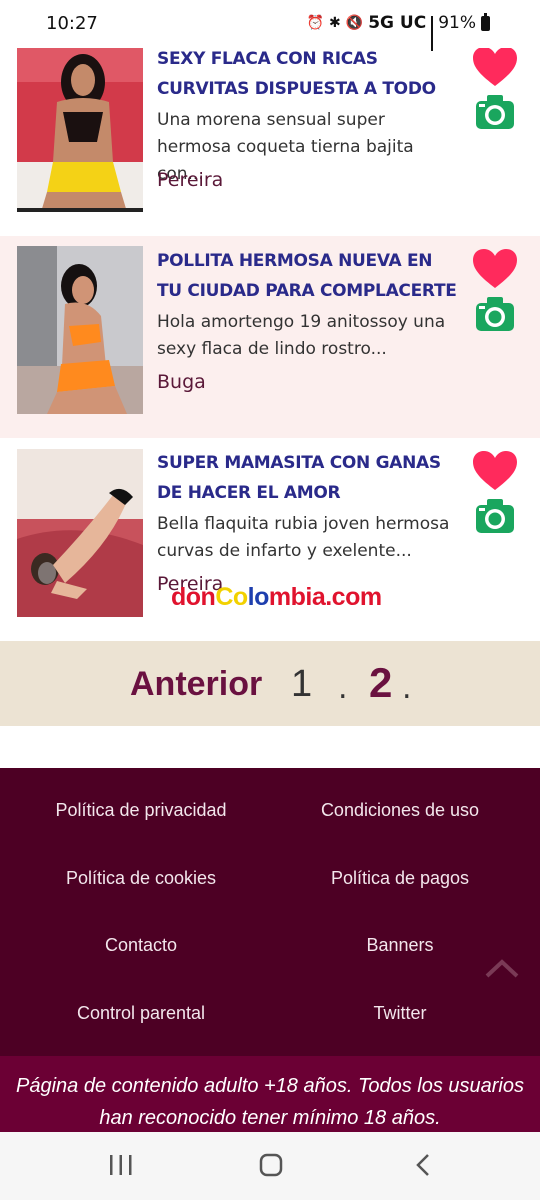  Describe the element at coordinates (301, 684) in the screenshot. I see `page-1-link: 1` at that location.